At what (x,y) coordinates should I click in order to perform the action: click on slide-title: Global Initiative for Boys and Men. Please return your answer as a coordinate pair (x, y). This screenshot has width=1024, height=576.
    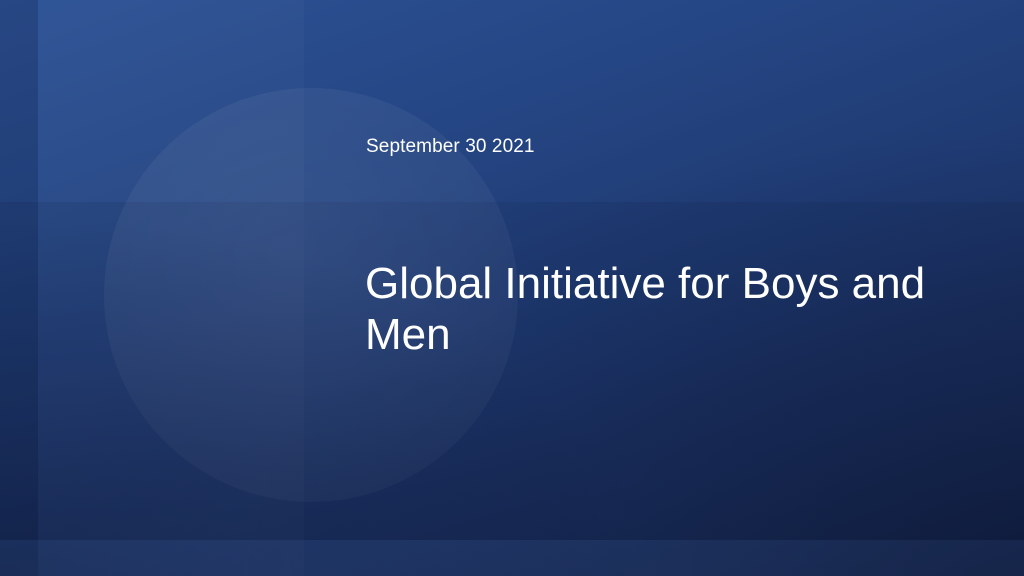
    Looking at the image, I should click on (645, 309).